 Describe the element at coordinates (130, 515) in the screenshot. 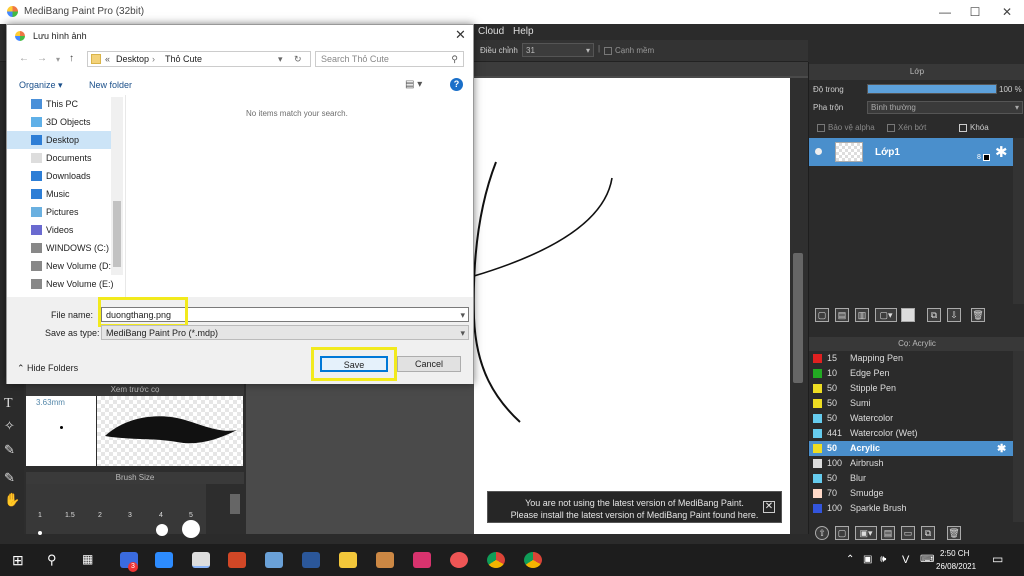

I see `size-3: 3` at that location.